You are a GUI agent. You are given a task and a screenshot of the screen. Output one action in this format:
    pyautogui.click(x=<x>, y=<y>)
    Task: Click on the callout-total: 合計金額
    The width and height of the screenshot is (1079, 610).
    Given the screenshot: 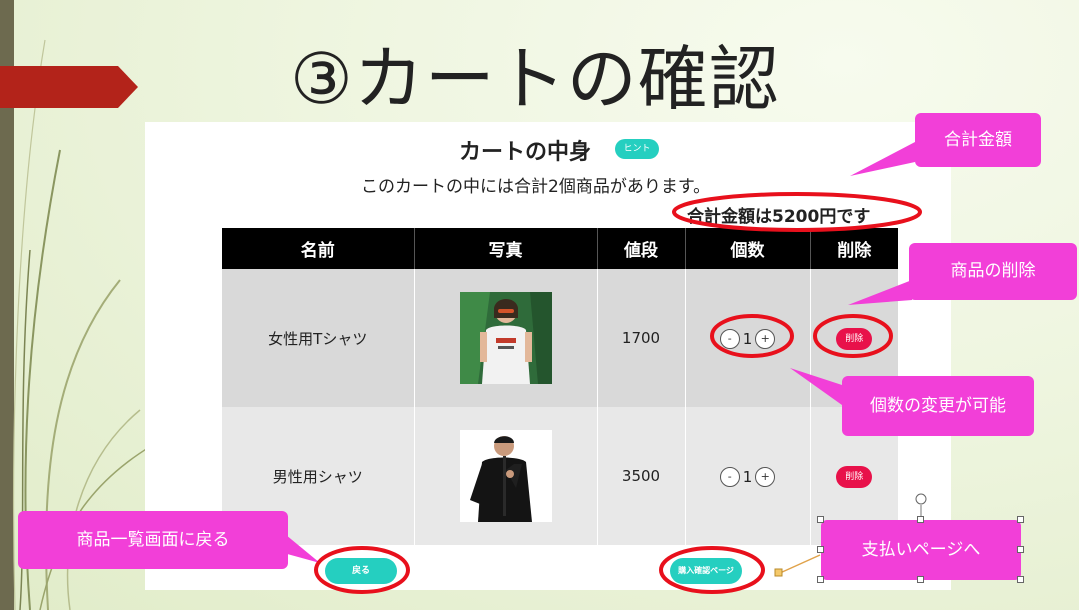 What is the action you would take?
    pyautogui.click(x=978, y=140)
    